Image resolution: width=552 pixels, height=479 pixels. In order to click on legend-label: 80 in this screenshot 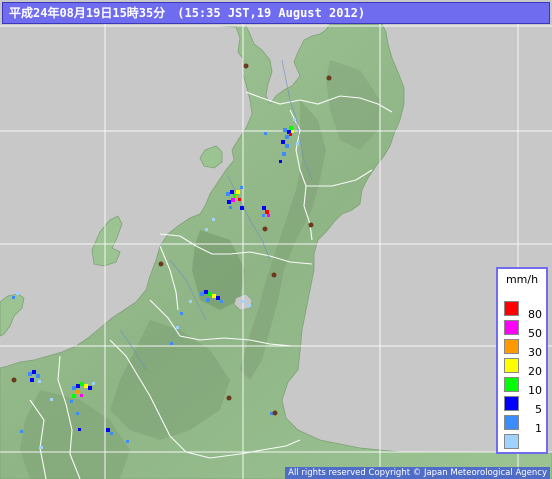, I will do `click(535, 314)`.